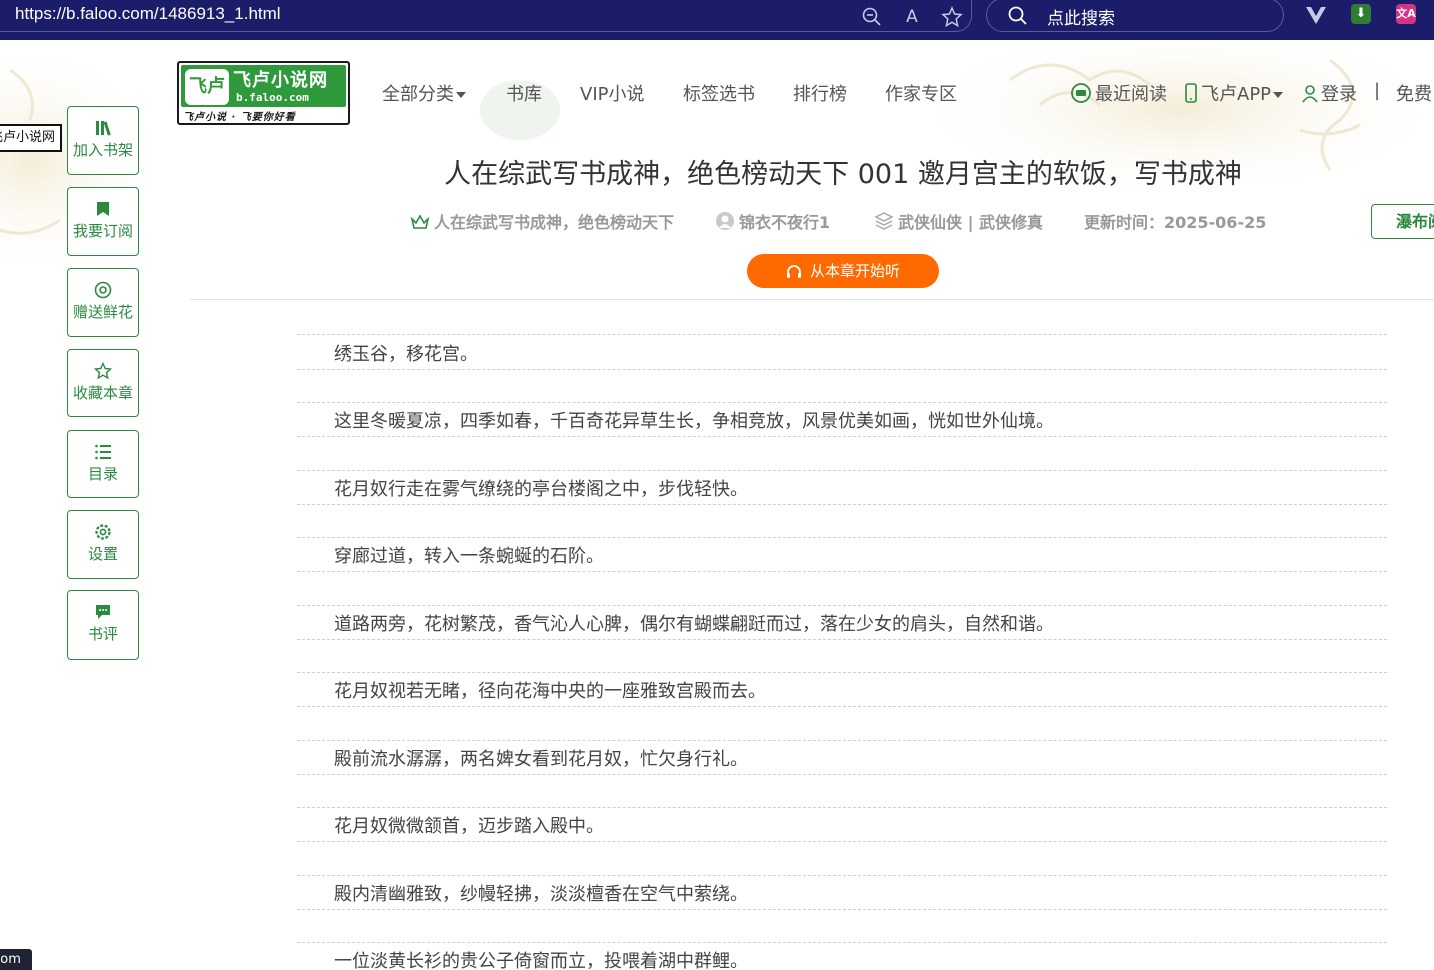 This screenshot has height=970, width=1434. Describe the element at coordinates (103, 612) in the screenshot. I see `comment-icon` at that location.